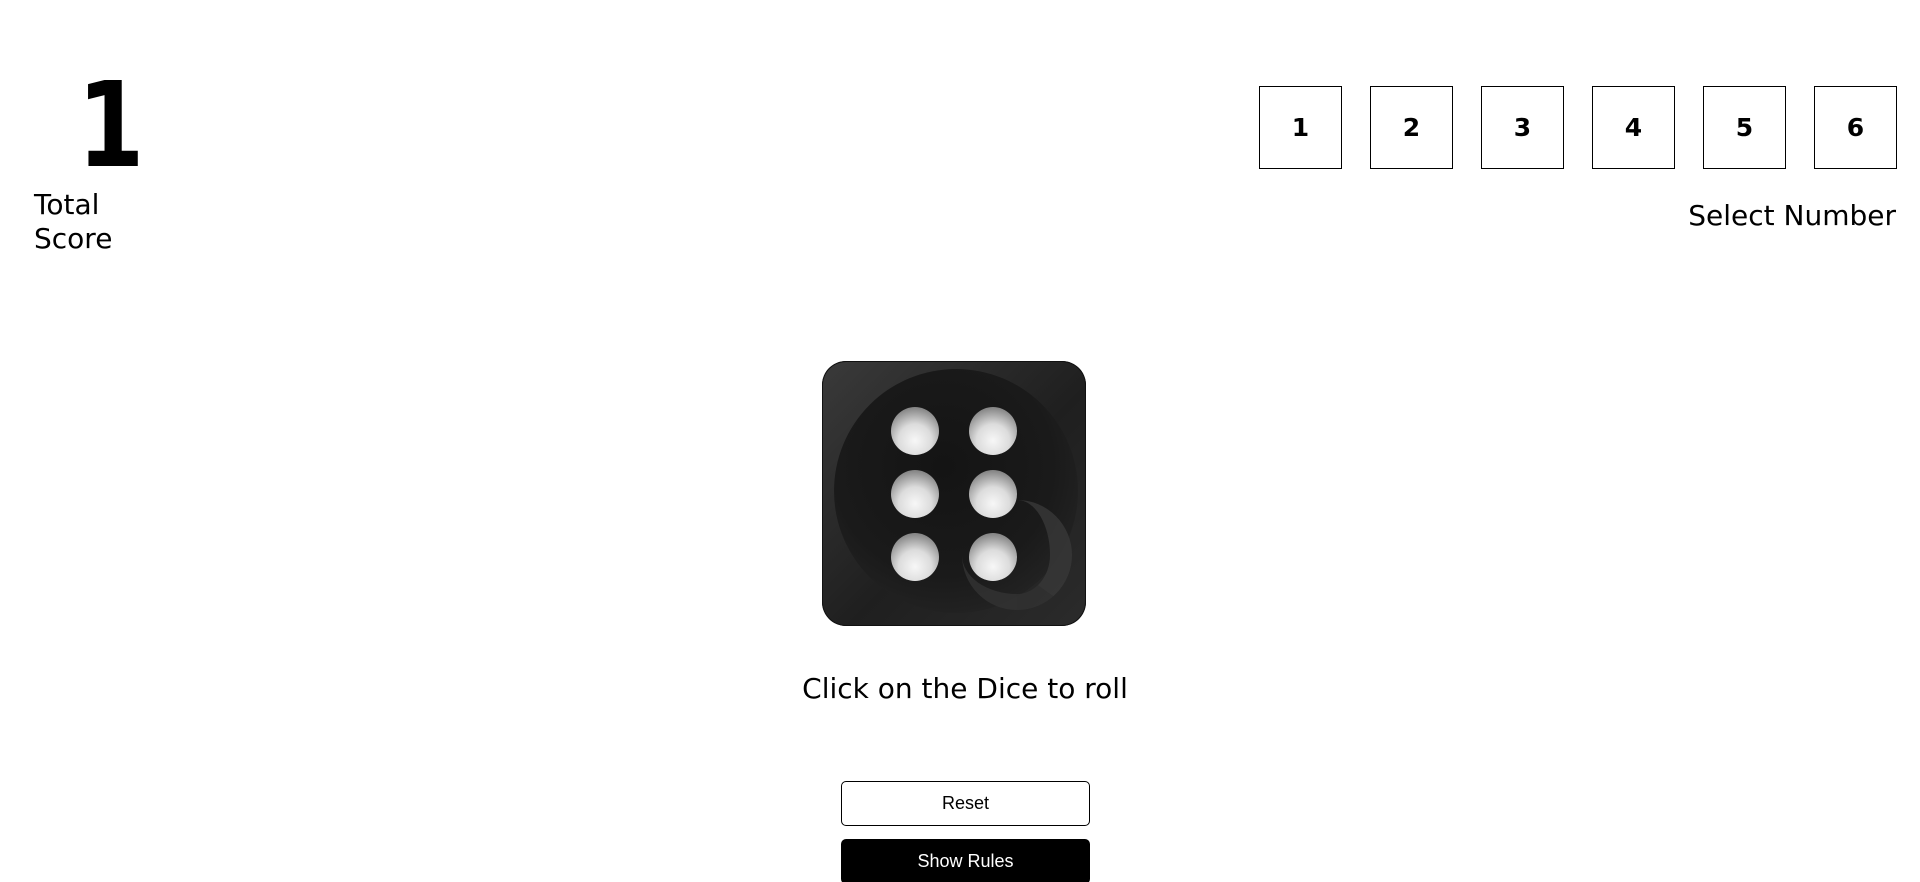  I want to click on roll-hint: Click on the Dice to roll, so click(965, 688).